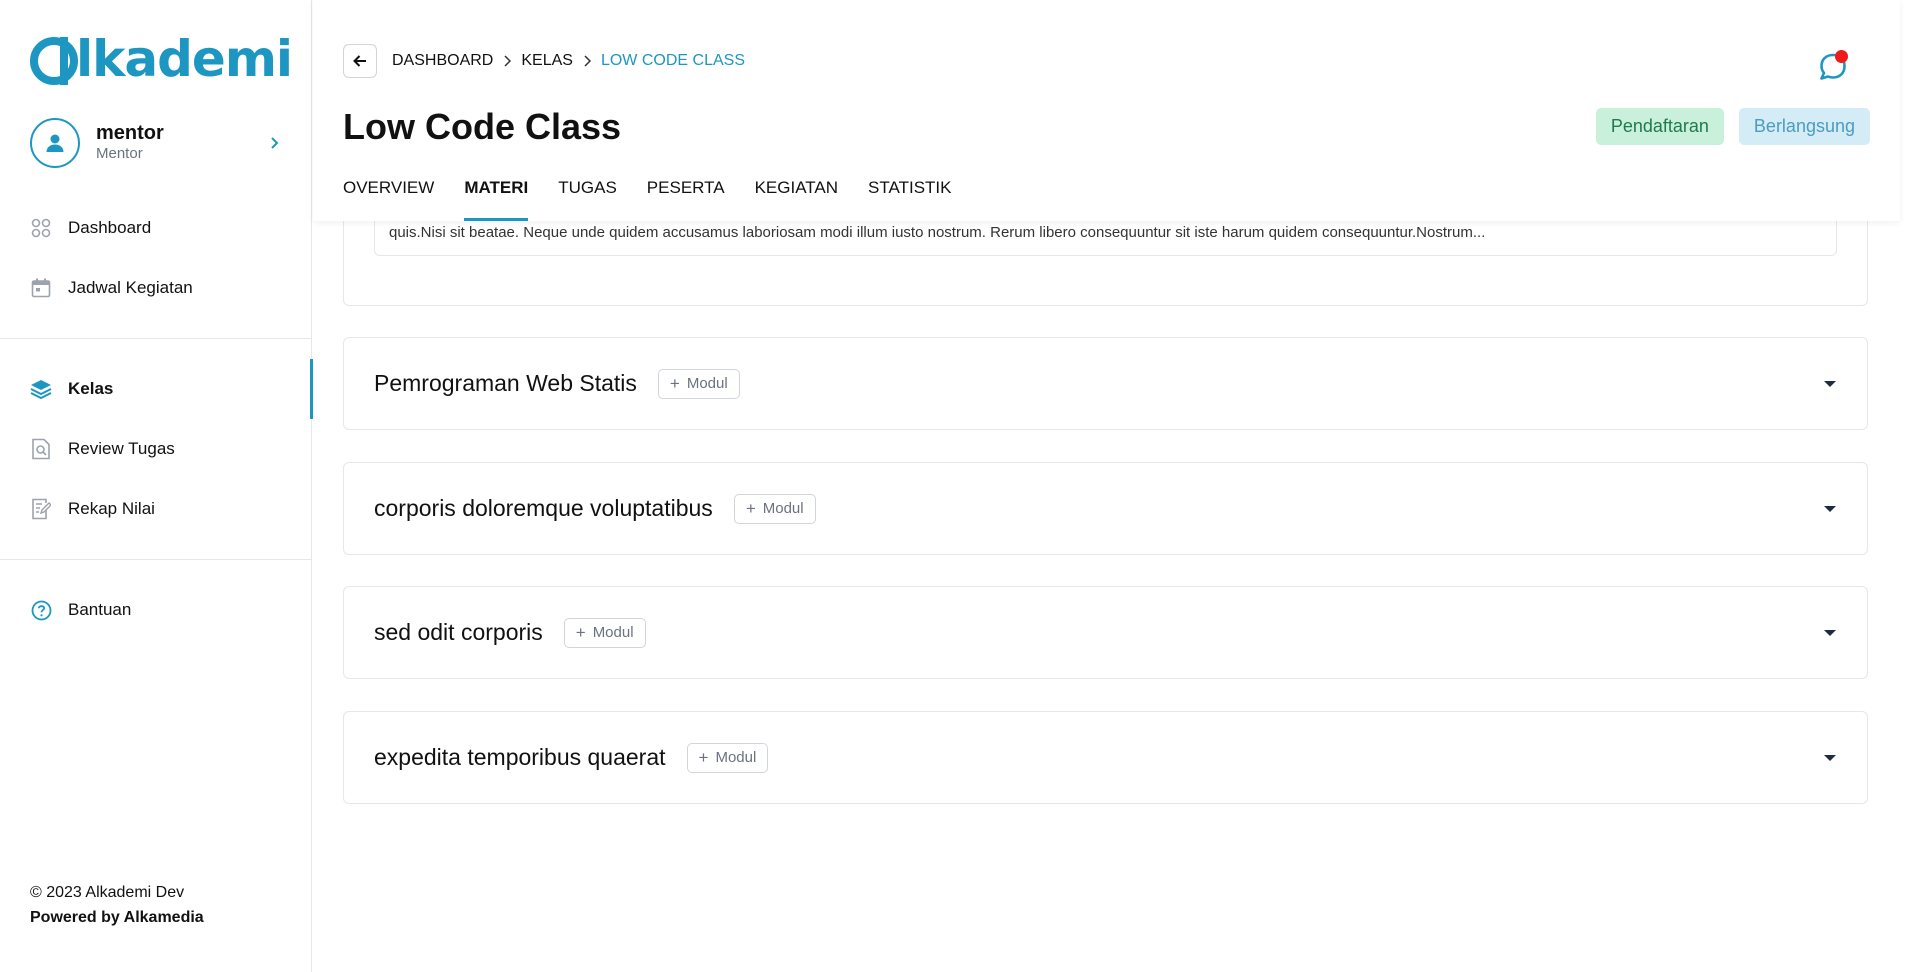  What do you see at coordinates (686, 198) in the screenshot?
I see `tab-peserta: PESERTA` at bounding box center [686, 198].